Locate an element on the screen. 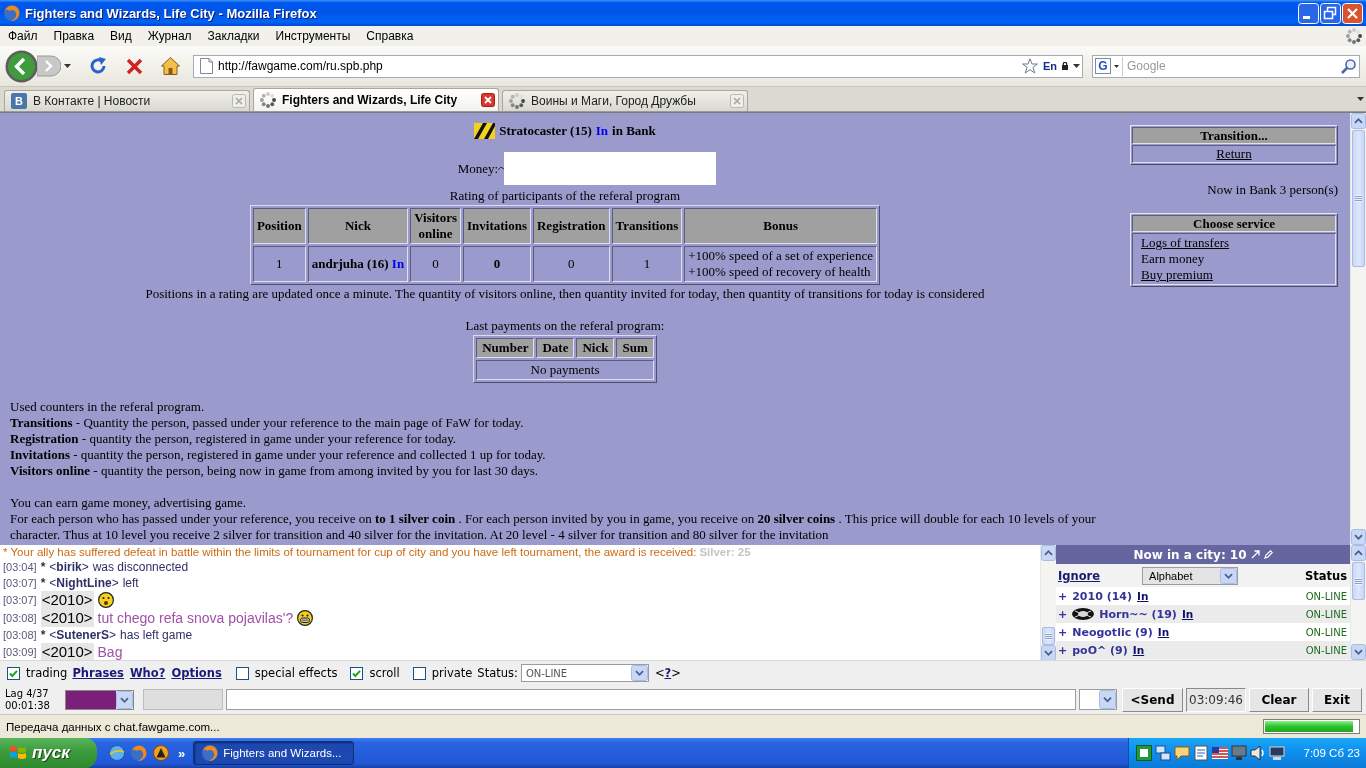 Image resolution: width=1366 pixels, height=768 pixels. search-icon is located at coordinates (1348, 66).